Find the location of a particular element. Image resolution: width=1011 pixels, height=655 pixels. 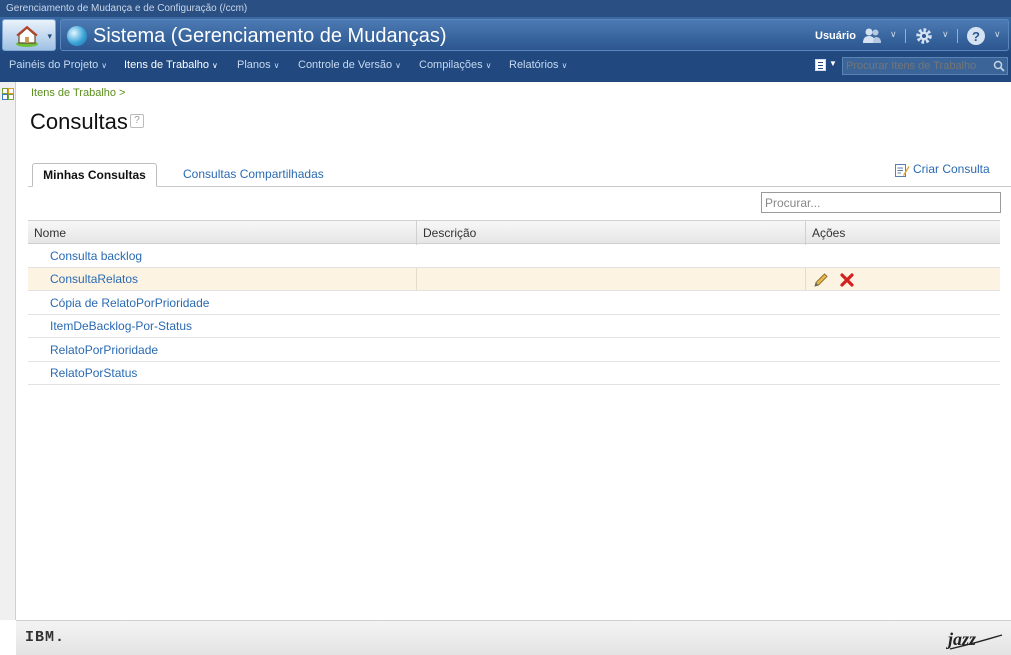

nav-item-builds: Compilações ∨ is located at coordinates (455, 68).